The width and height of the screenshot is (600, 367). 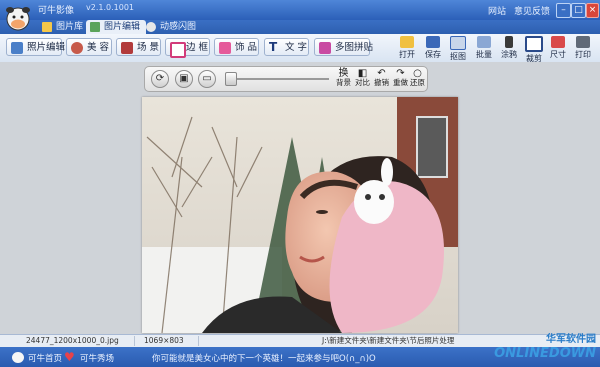 I want to click on title-bar: 可牛影像 v2.1.0.1001 网站 意见反馈 – □ ×, so click(x=300, y=15).